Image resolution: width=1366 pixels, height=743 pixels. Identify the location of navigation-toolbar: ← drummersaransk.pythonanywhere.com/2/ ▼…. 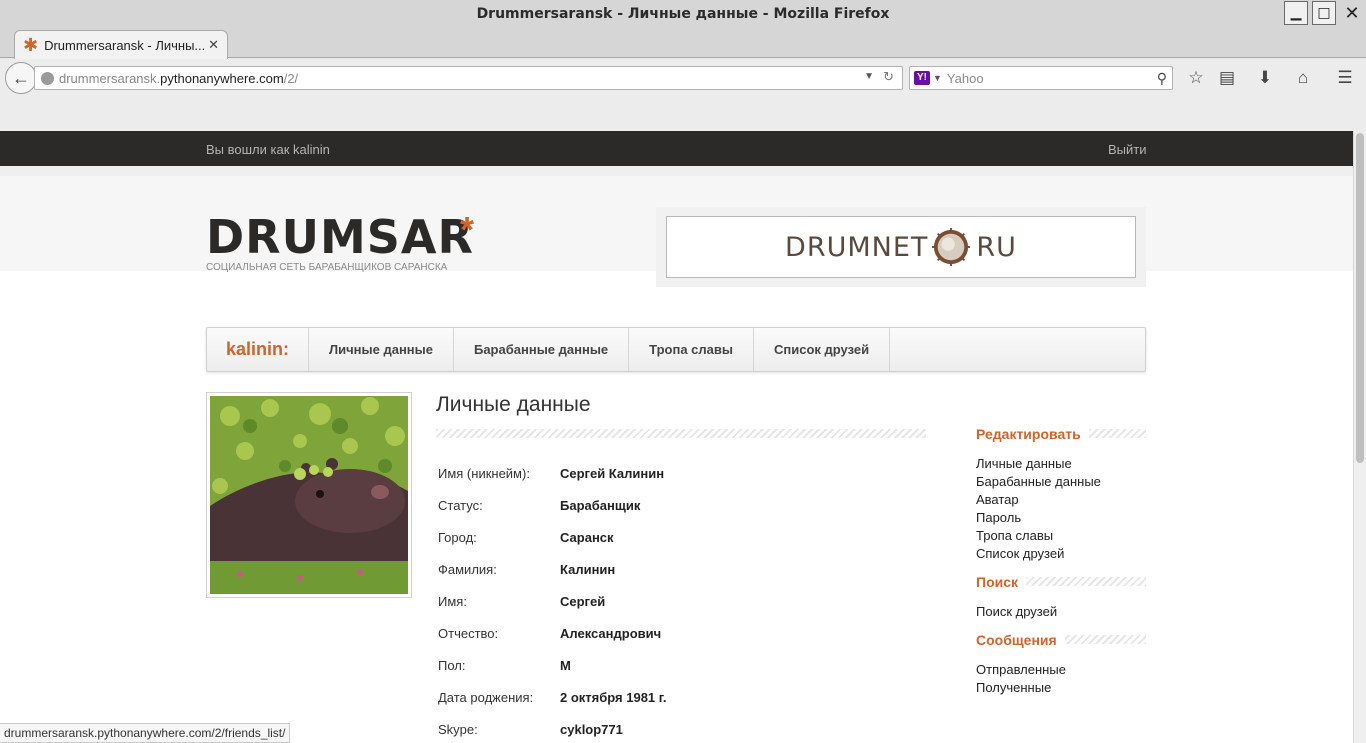
(683, 95).